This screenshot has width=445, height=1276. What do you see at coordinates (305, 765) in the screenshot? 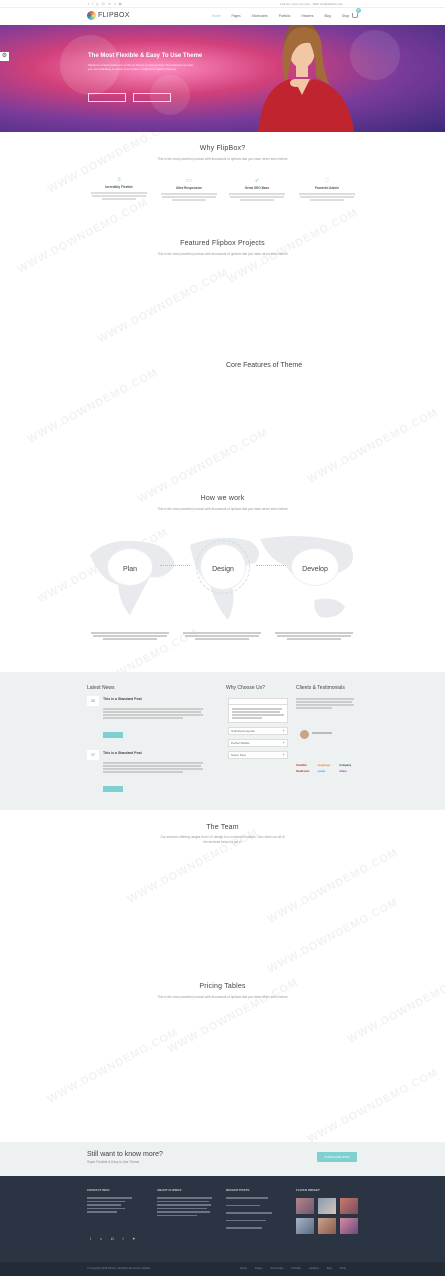
I see `client-logo: SmallBiz` at bounding box center [305, 765].